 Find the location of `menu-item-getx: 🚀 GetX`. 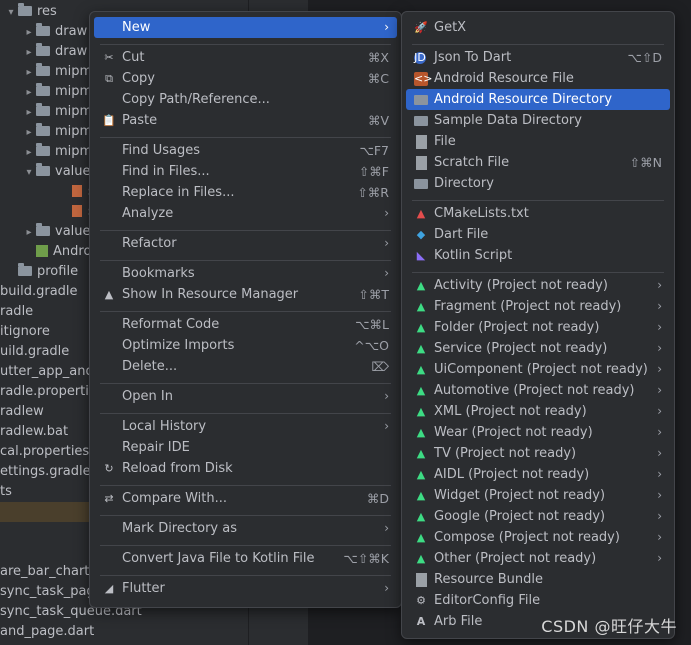

menu-item-getx: 🚀 GetX is located at coordinates (538, 27).